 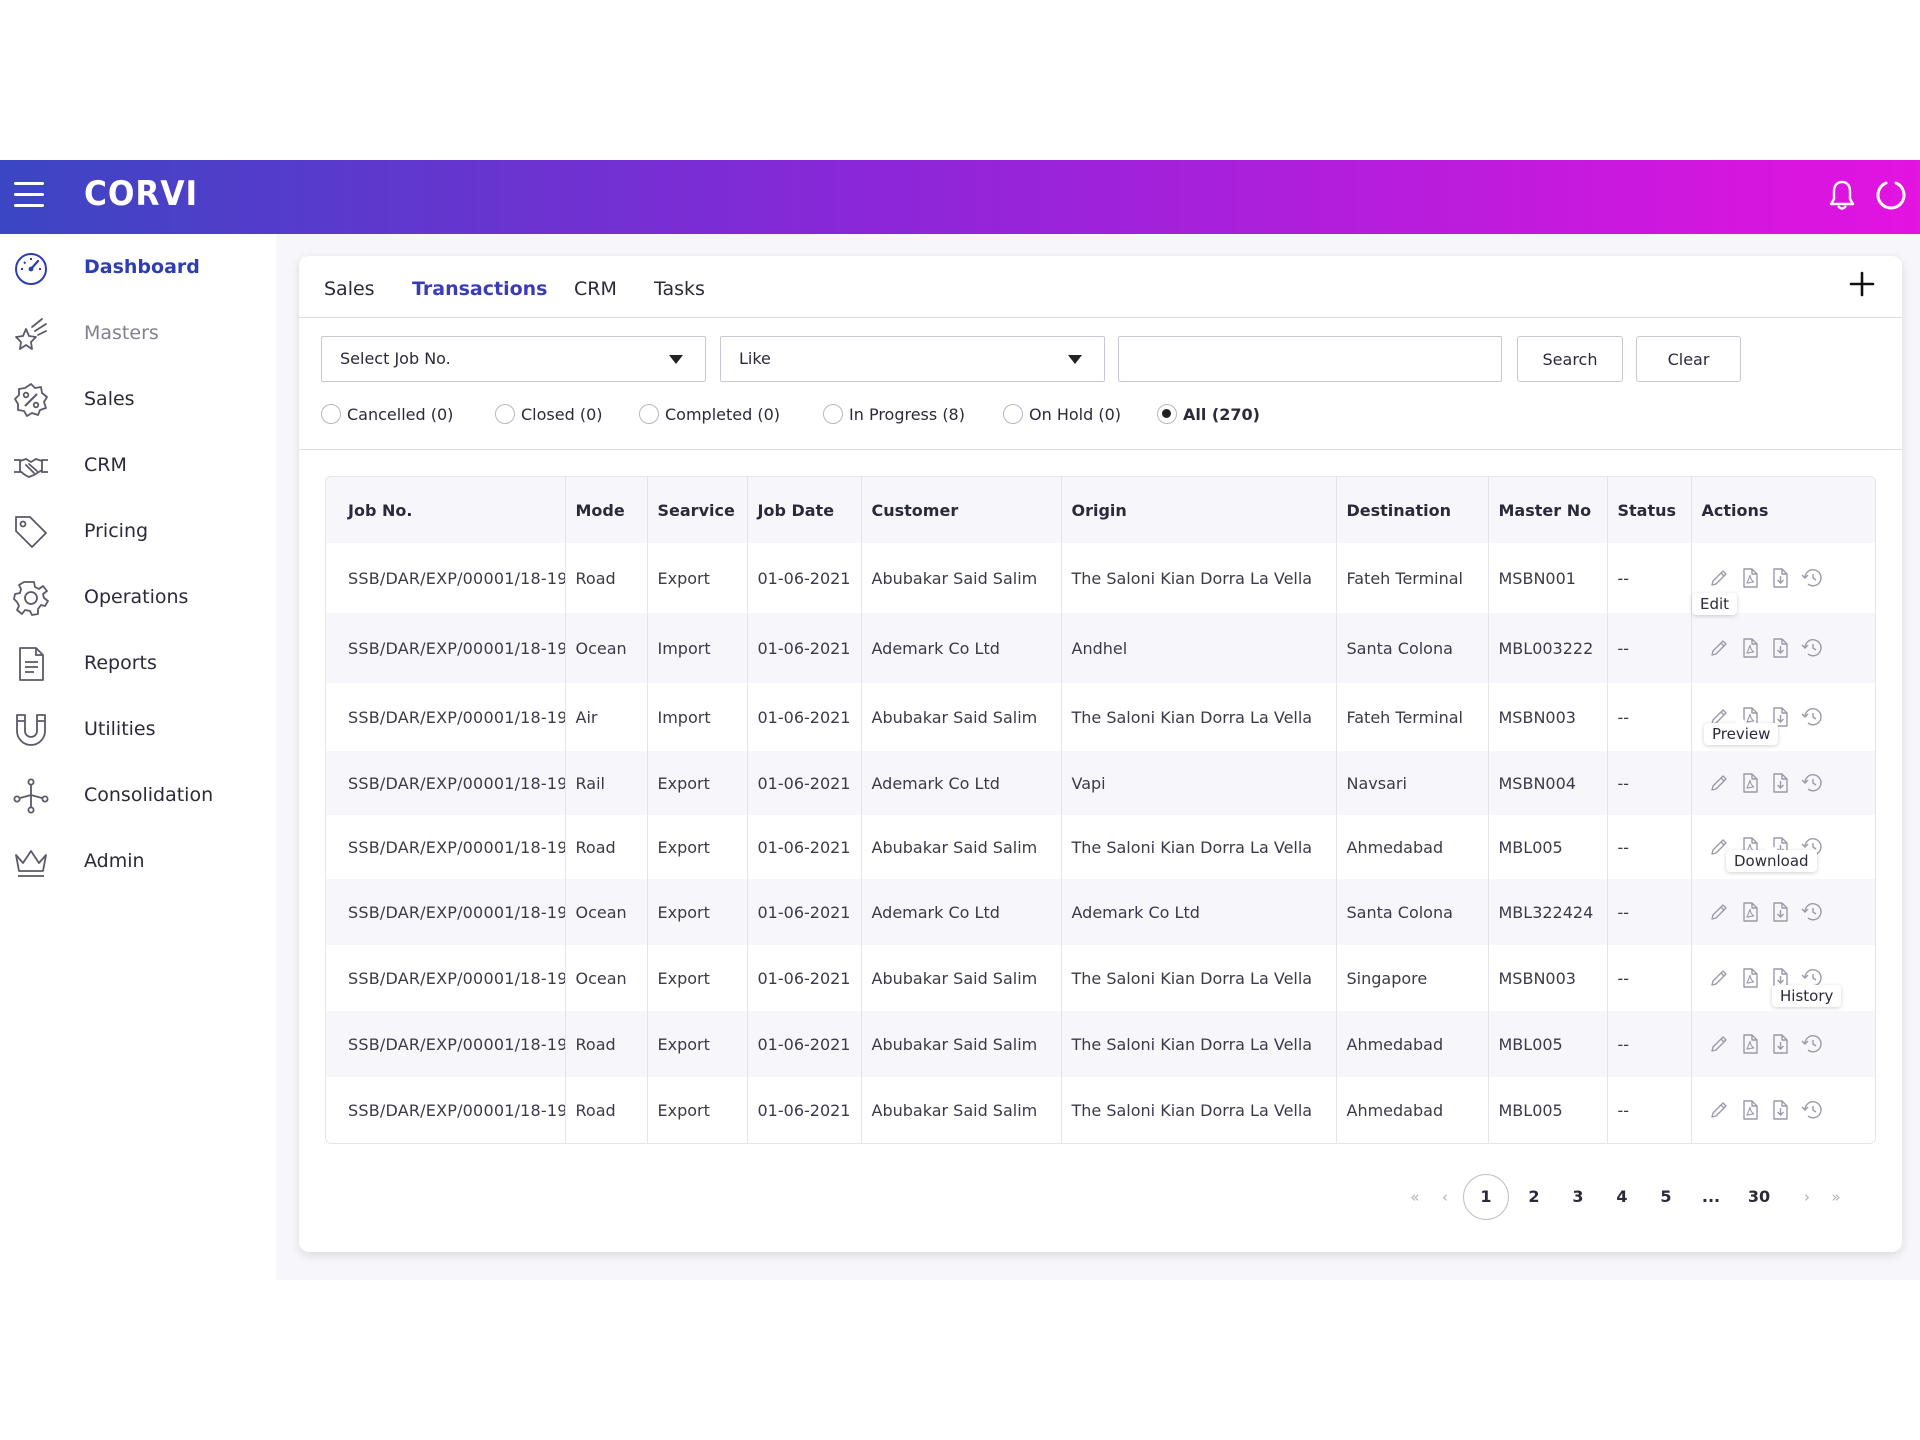 I want to click on plus-icon, so click(x=1862, y=284).